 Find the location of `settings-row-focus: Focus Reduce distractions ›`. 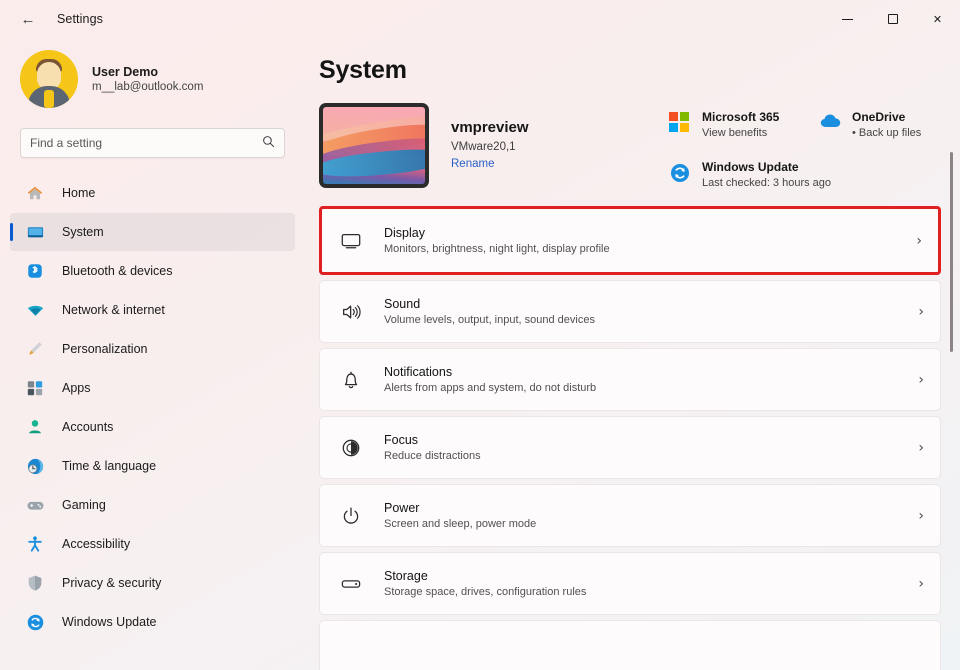

settings-row-focus: Focus Reduce distractions › is located at coordinates (630, 447).